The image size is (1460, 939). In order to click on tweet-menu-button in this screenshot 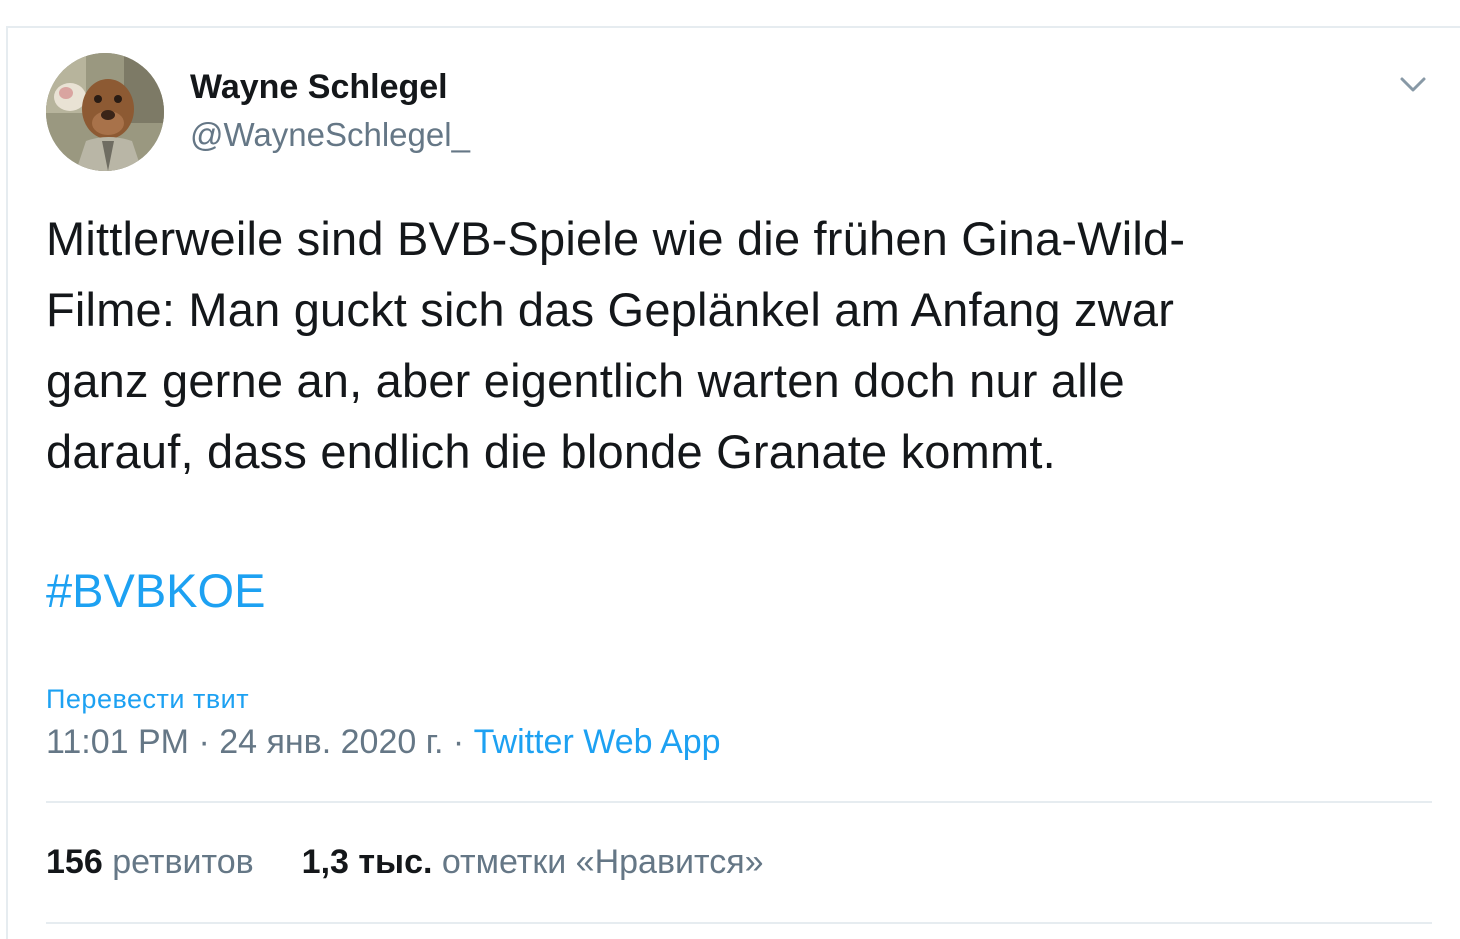, I will do `click(1413, 85)`.